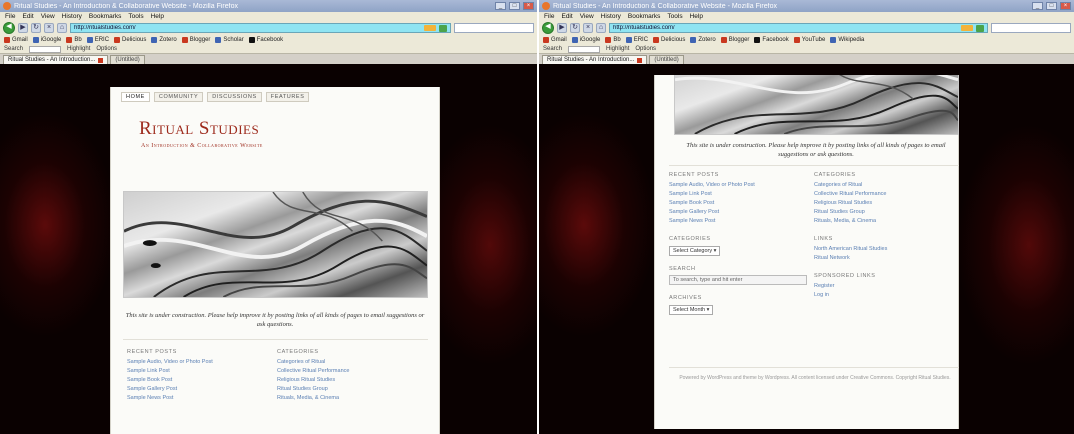 This screenshot has width=1074, height=434. What do you see at coordinates (738, 280) in the screenshot?
I see `site-search-input: To search, type and hit enter` at bounding box center [738, 280].